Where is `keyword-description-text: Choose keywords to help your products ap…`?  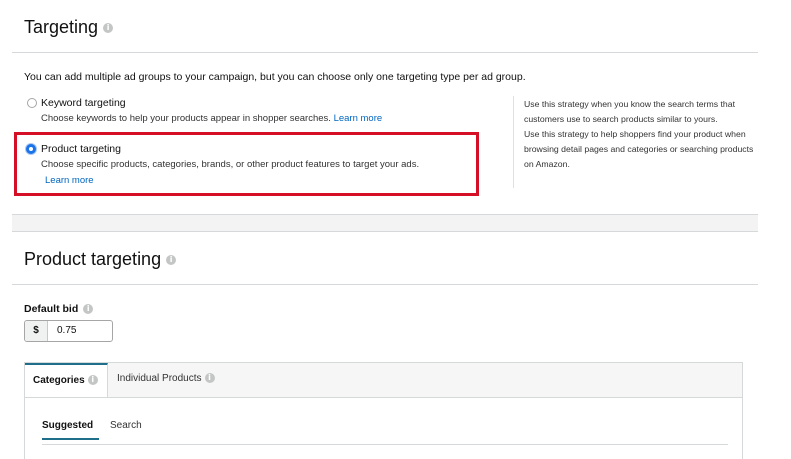
keyword-description-text: Choose keywords to help your products ap… is located at coordinates (186, 118).